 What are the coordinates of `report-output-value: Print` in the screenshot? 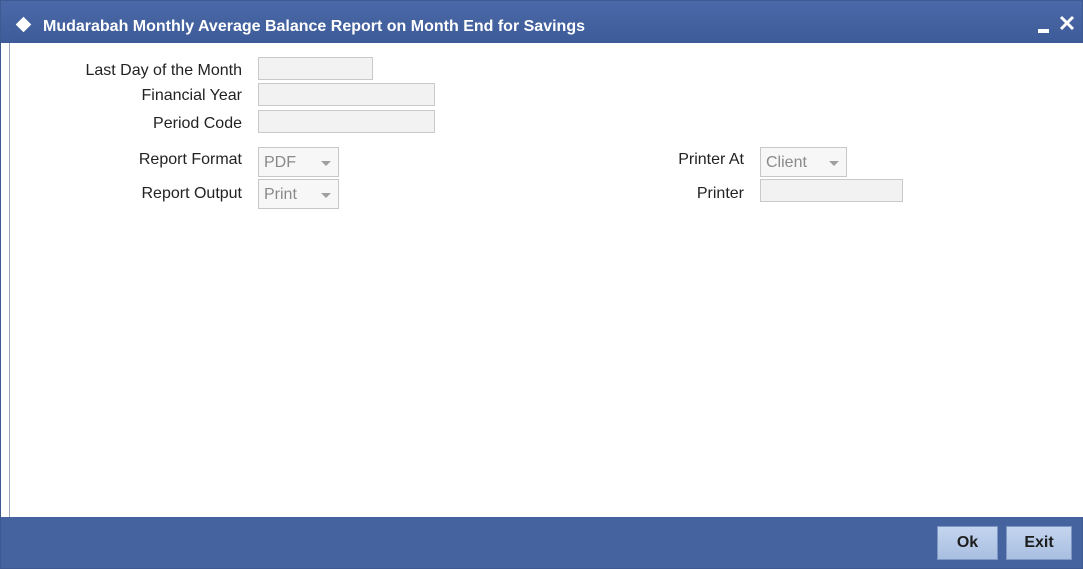 It's located at (280, 194).